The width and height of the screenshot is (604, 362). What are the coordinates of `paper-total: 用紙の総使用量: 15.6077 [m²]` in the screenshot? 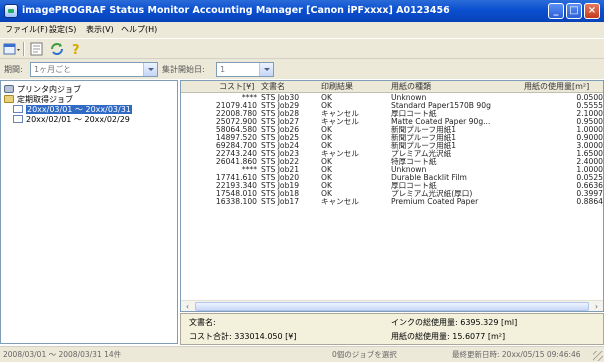 It's located at (448, 336).